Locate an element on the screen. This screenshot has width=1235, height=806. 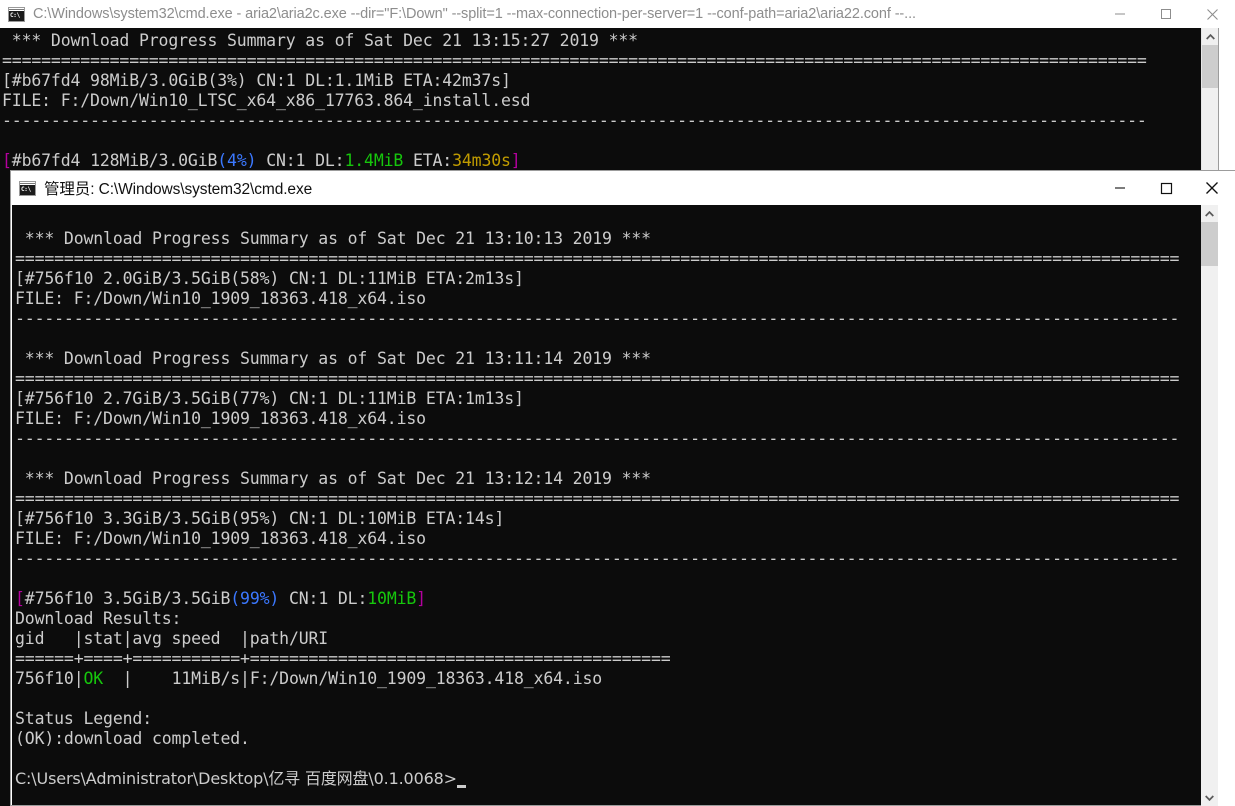
inner-window-buttons is located at coordinates (1166, 188).